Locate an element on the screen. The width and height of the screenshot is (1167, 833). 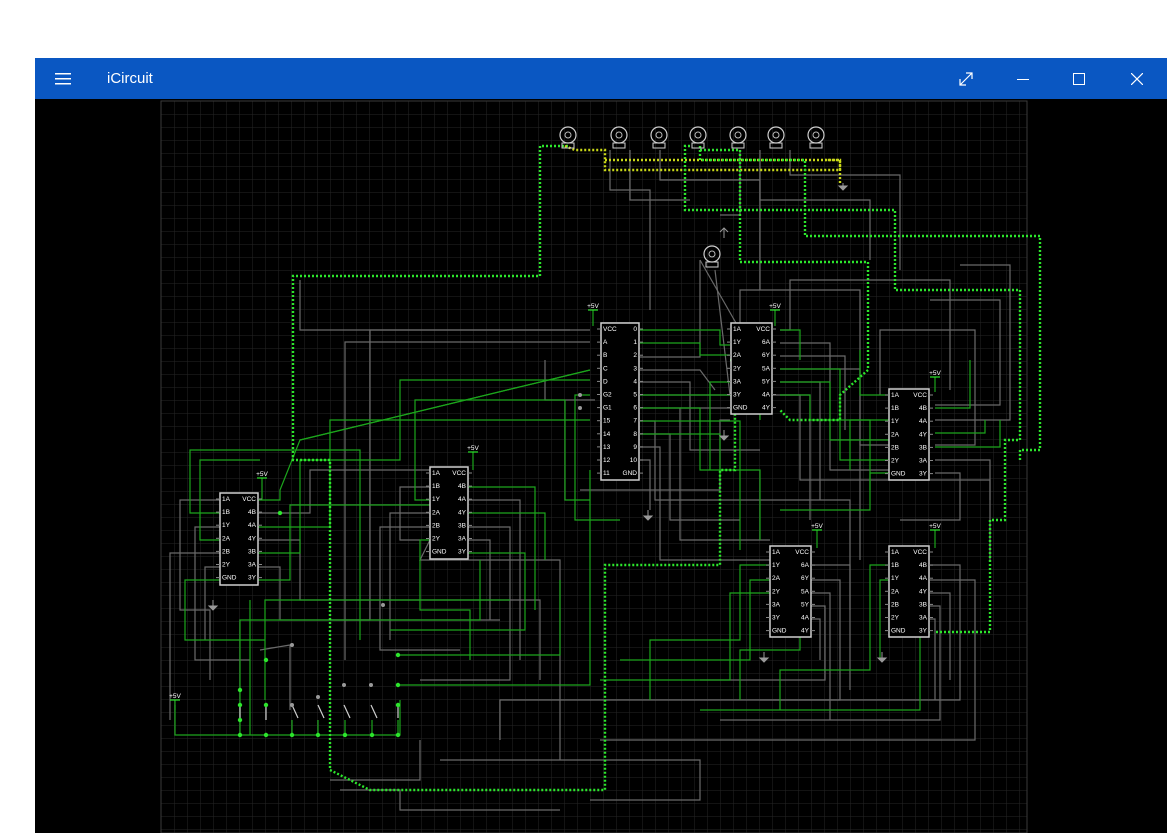
quad-right-pin-label: 1B is located at coordinates (895, 408).